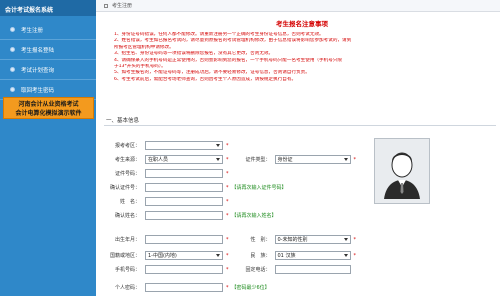 This screenshot has height=296, width=500. Describe the element at coordinates (302, 24) in the screenshot. I see `notice-title: 考生报名注意事项` at that location.